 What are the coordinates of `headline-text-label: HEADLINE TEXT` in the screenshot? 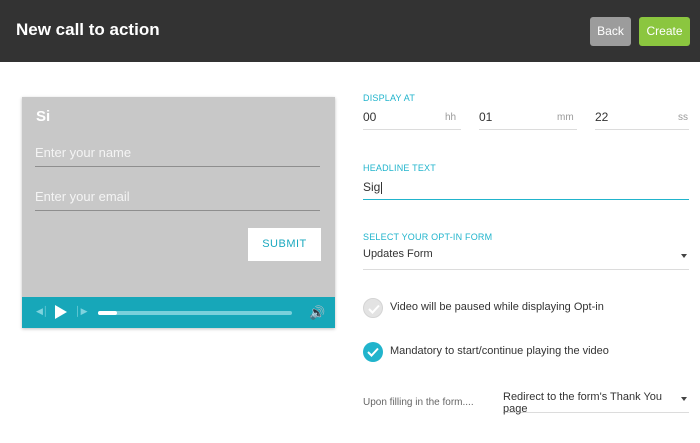 It's located at (399, 168).